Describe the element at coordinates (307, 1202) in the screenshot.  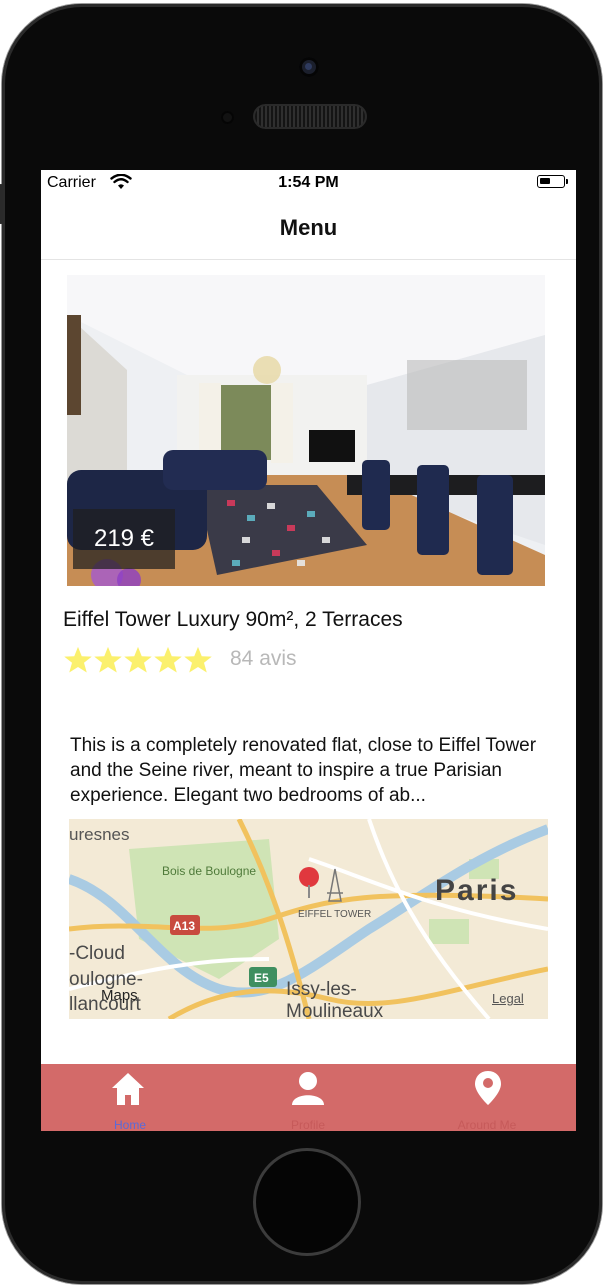
I see `home-button` at that location.